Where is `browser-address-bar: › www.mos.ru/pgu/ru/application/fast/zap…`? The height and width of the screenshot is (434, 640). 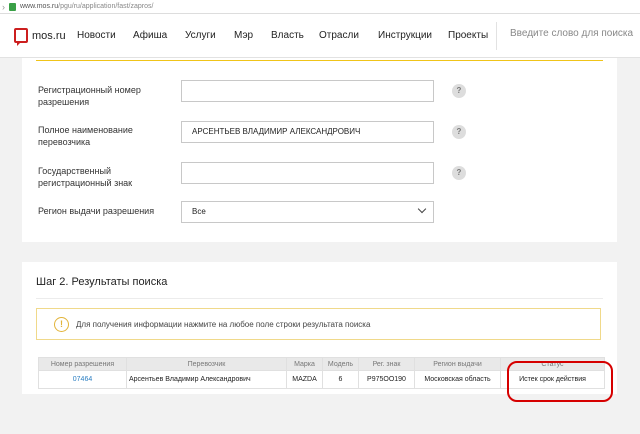
browser-address-bar: › www.mos.ru/pgu/ru/application/fast/zap… is located at coordinates (320, 7).